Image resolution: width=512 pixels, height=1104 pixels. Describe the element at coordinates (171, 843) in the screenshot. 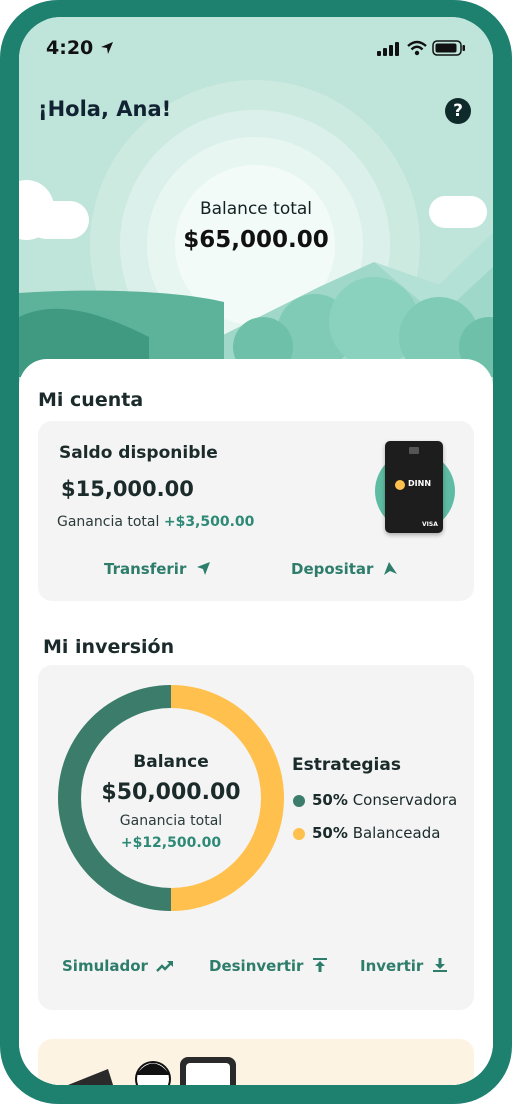

I see `donut-gain-value: +$12,500.00` at that location.